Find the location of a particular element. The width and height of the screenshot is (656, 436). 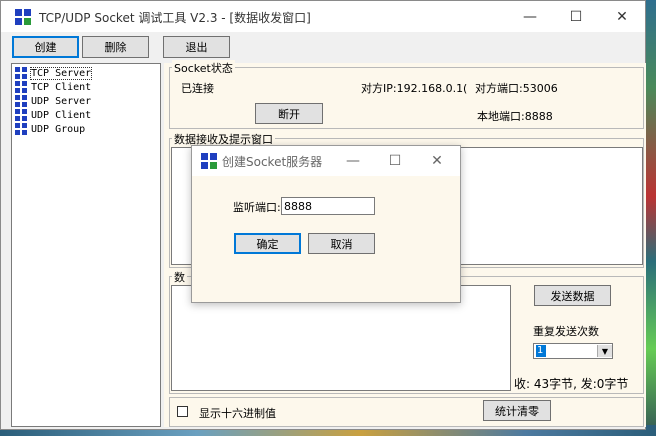

send-title: 数 is located at coordinates (179, 277).